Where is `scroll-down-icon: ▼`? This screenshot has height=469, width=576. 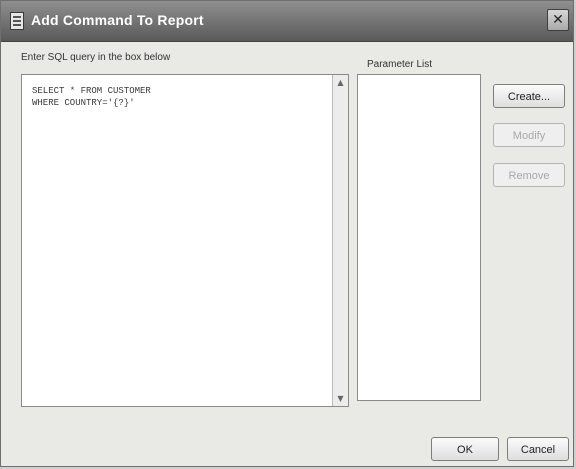
scroll-down-icon: ▼ is located at coordinates (340, 398).